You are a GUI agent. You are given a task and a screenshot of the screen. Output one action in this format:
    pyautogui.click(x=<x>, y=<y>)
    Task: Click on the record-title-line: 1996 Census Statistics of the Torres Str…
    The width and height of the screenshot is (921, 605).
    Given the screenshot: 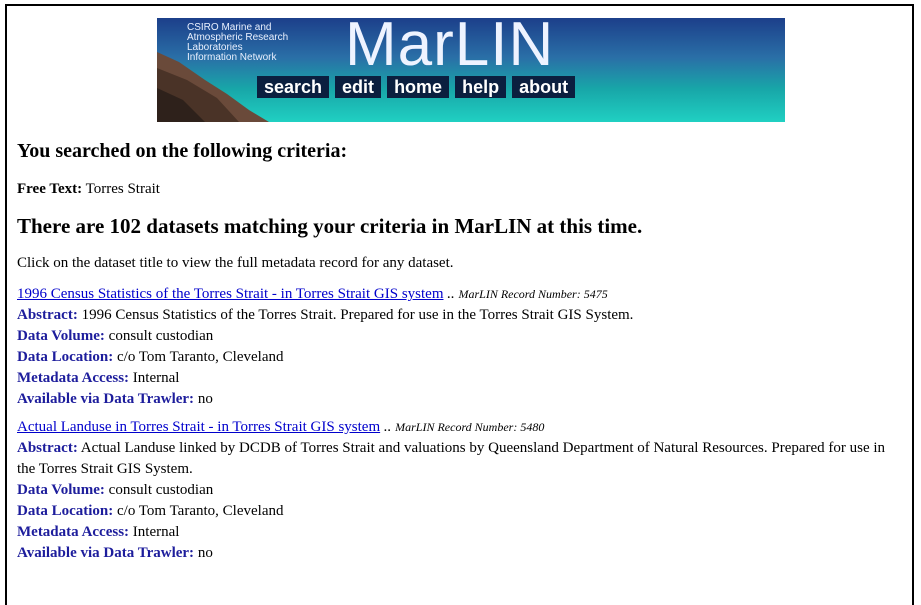 What is the action you would take?
    pyautogui.click(x=462, y=294)
    